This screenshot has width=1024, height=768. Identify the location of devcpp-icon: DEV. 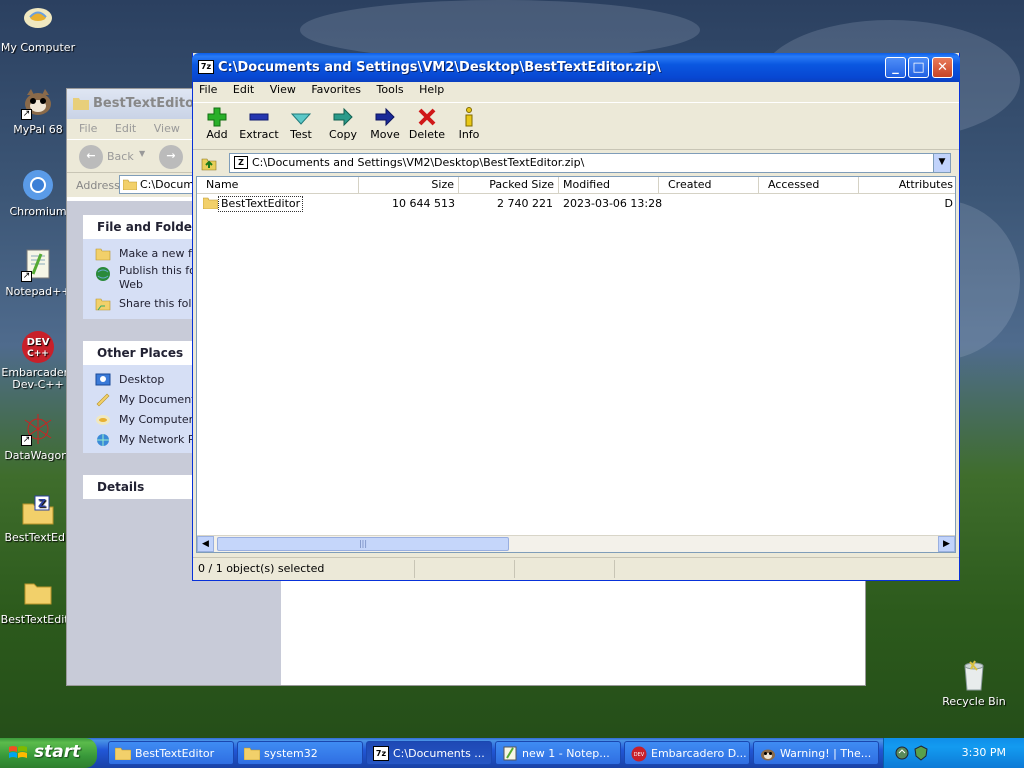
(639, 754).